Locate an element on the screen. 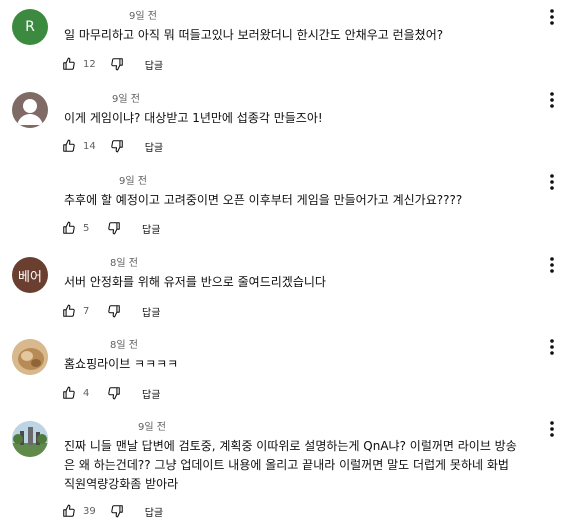 The height and width of the screenshot is (531, 580). like-count: 4 is located at coordinates (86, 393).